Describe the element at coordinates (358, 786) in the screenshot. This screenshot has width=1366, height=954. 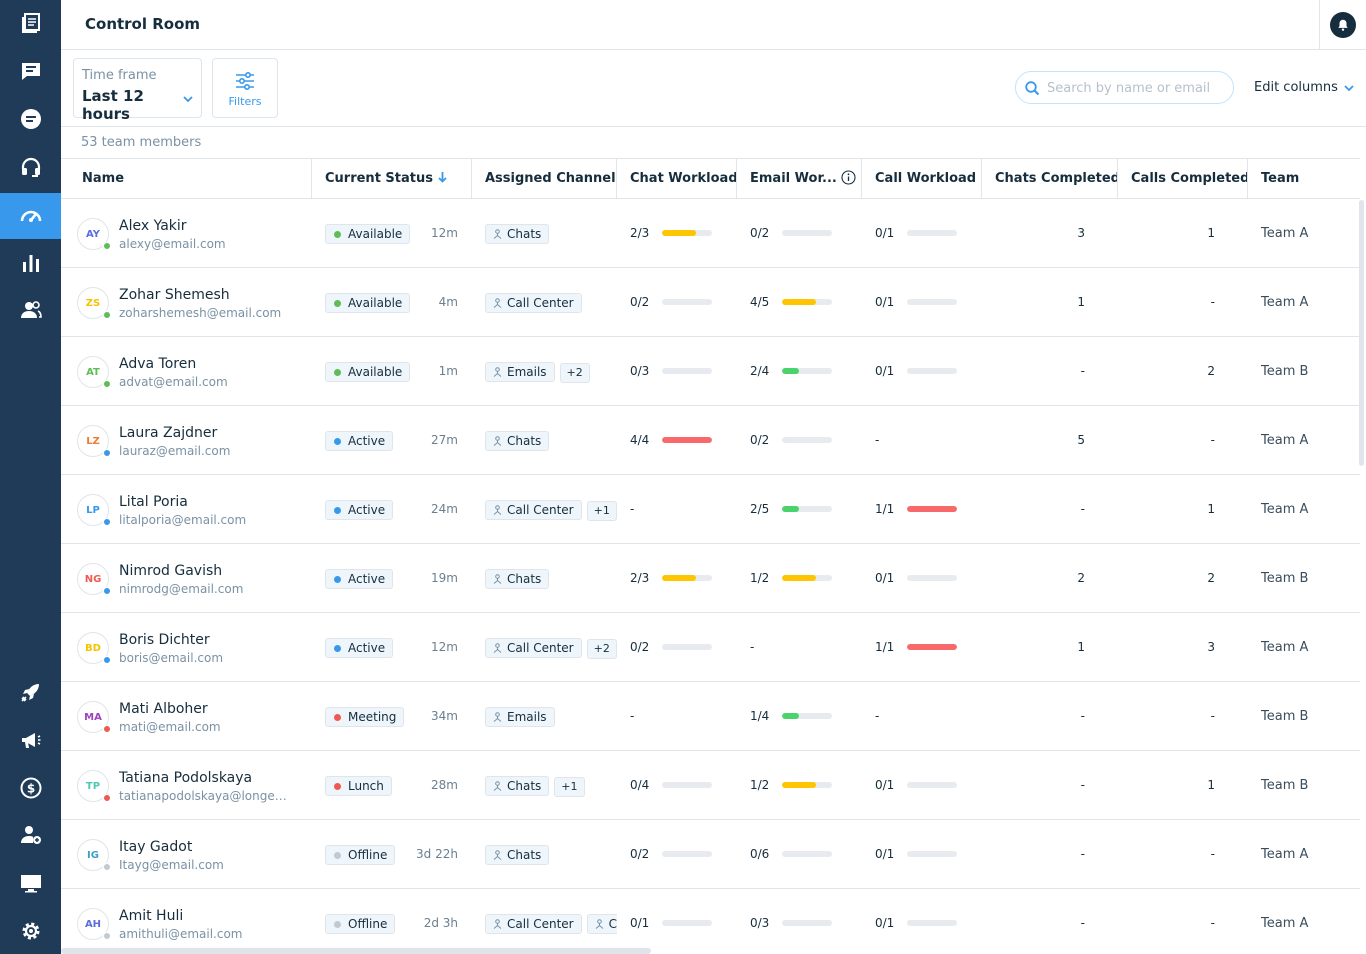
I see `status-badge: Lunch` at that location.